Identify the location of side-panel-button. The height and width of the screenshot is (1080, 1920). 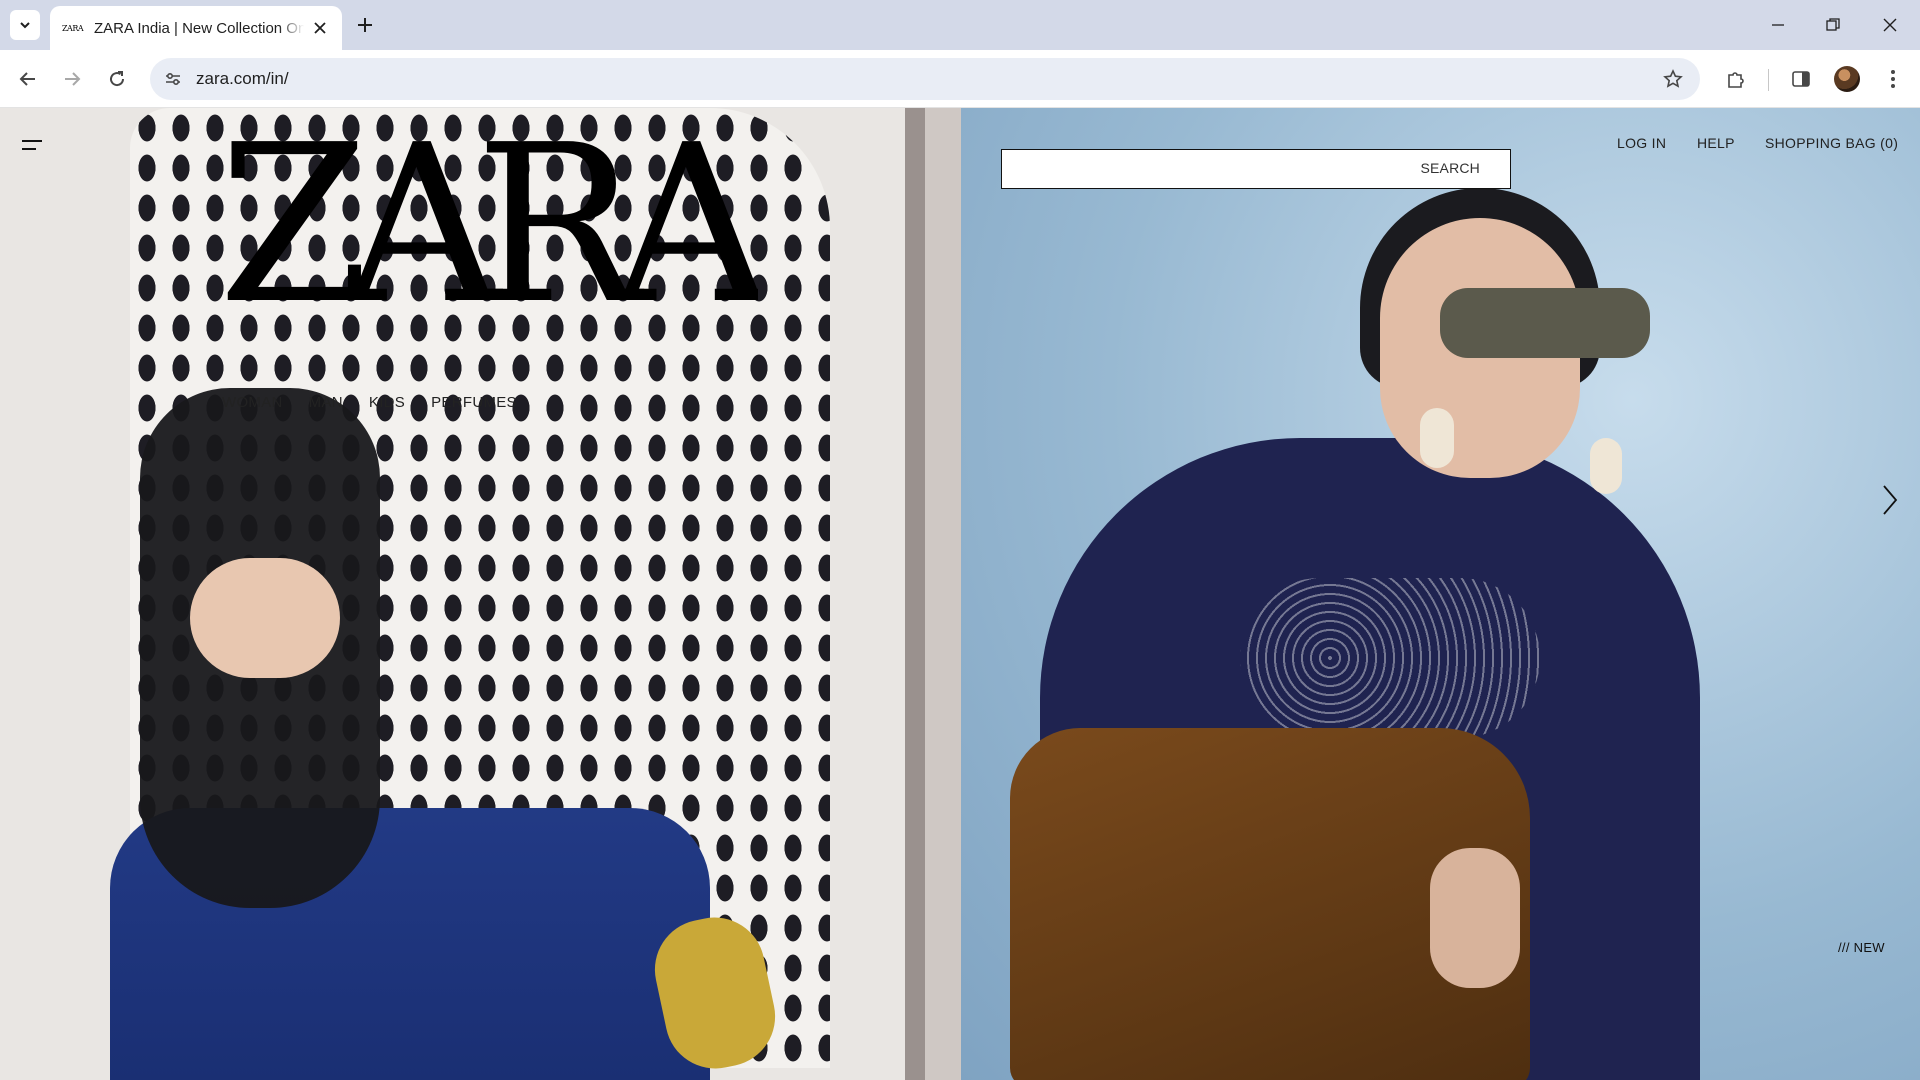
(1801, 79).